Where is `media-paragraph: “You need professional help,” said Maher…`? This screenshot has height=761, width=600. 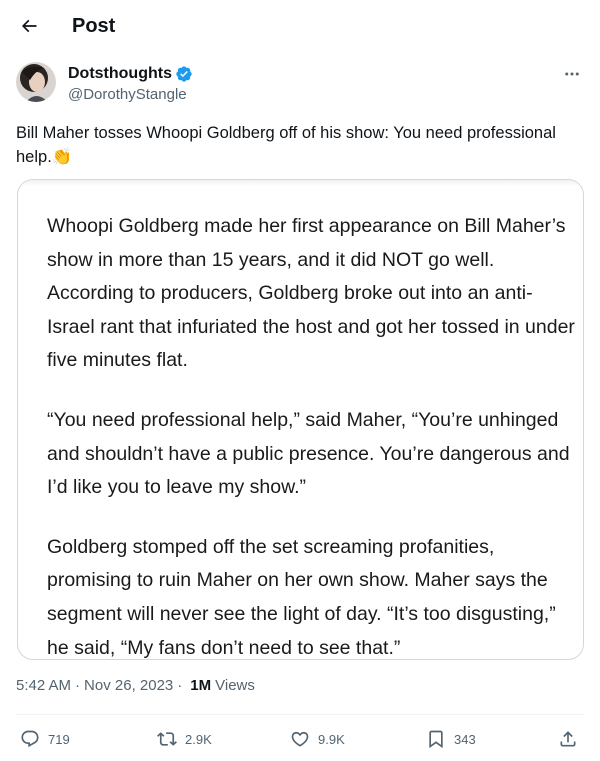 media-paragraph: “You need professional help,” said Maher… is located at coordinates (308, 453).